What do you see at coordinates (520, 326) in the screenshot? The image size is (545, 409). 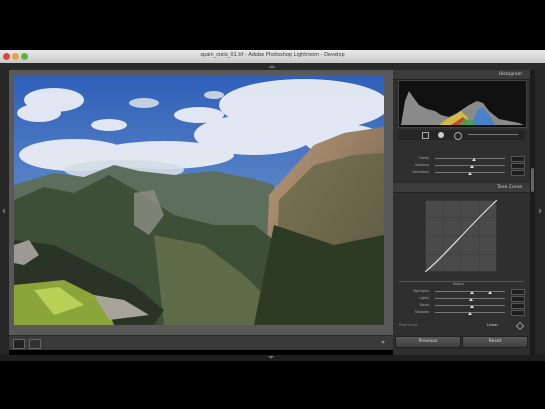 I see `targeted-adjustment-icon` at bounding box center [520, 326].